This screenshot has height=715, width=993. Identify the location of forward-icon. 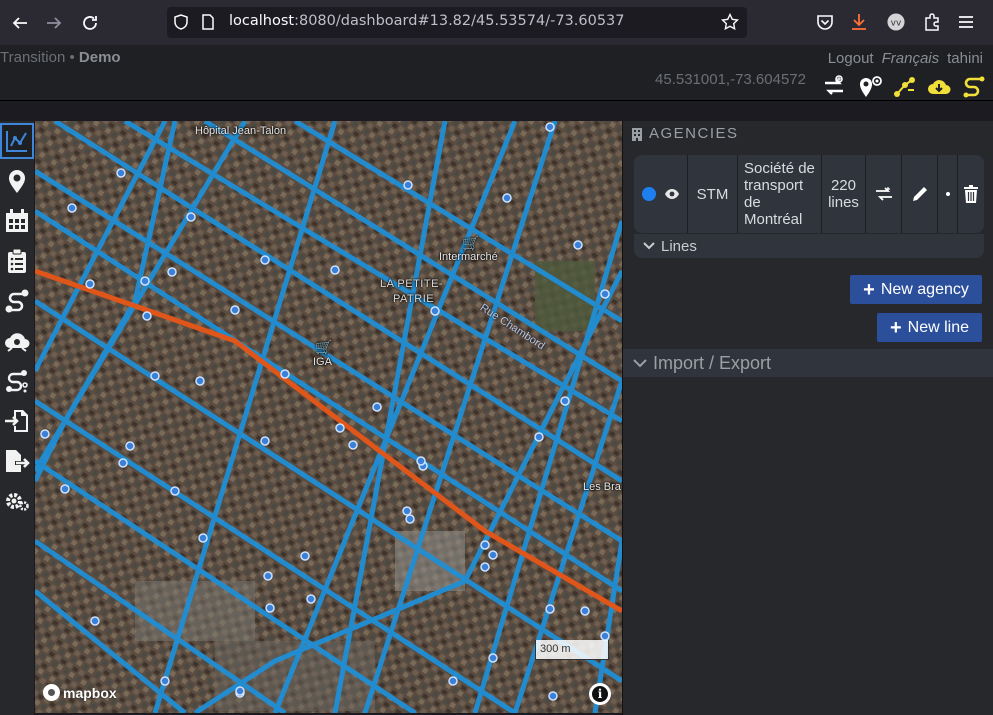
(54, 23).